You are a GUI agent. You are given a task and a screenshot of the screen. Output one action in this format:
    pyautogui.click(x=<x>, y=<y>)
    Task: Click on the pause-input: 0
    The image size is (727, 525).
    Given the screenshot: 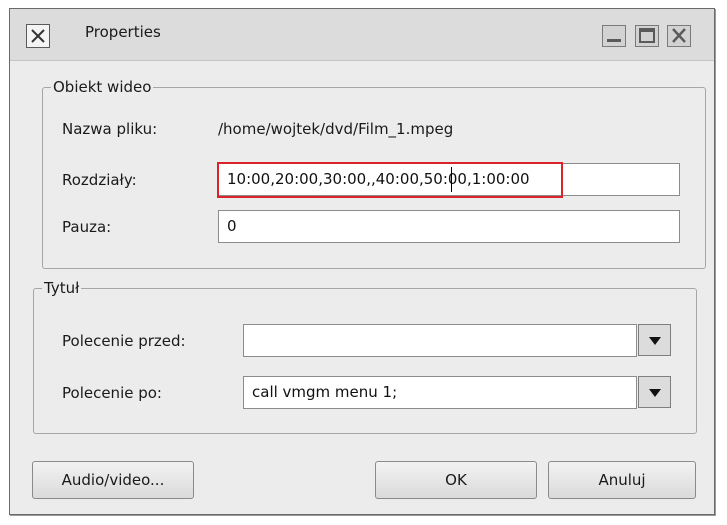 What is the action you would take?
    pyautogui.click(x=449, y=226)
    